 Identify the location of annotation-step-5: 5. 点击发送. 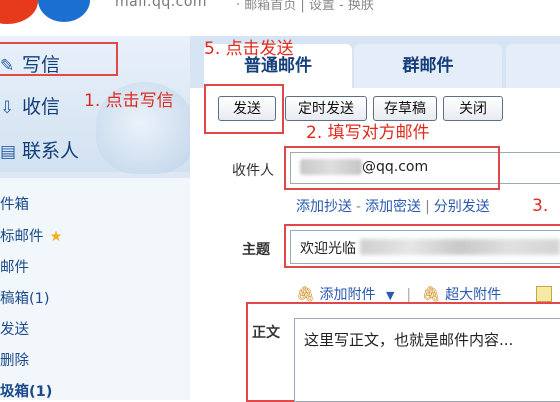
(249, 49).